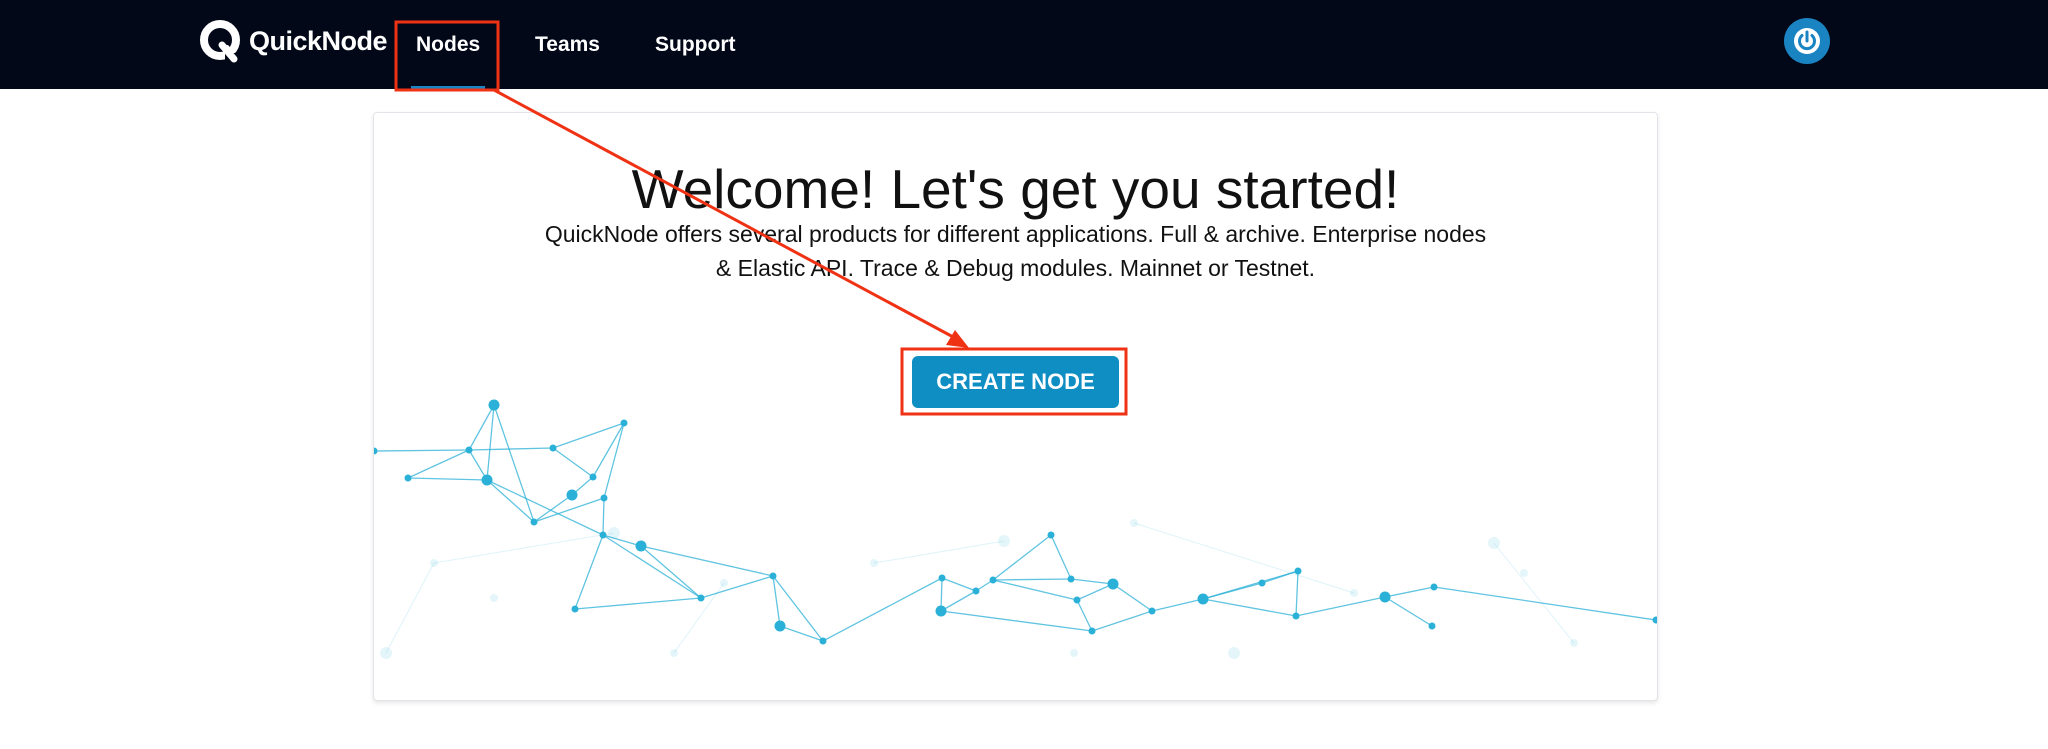 Image resolution: width=2048 pixels, height=749 pixels. Describe the element at coordinates (221, 41) in the screenshot. I see `quicknode-q-logo-icon` at that location.